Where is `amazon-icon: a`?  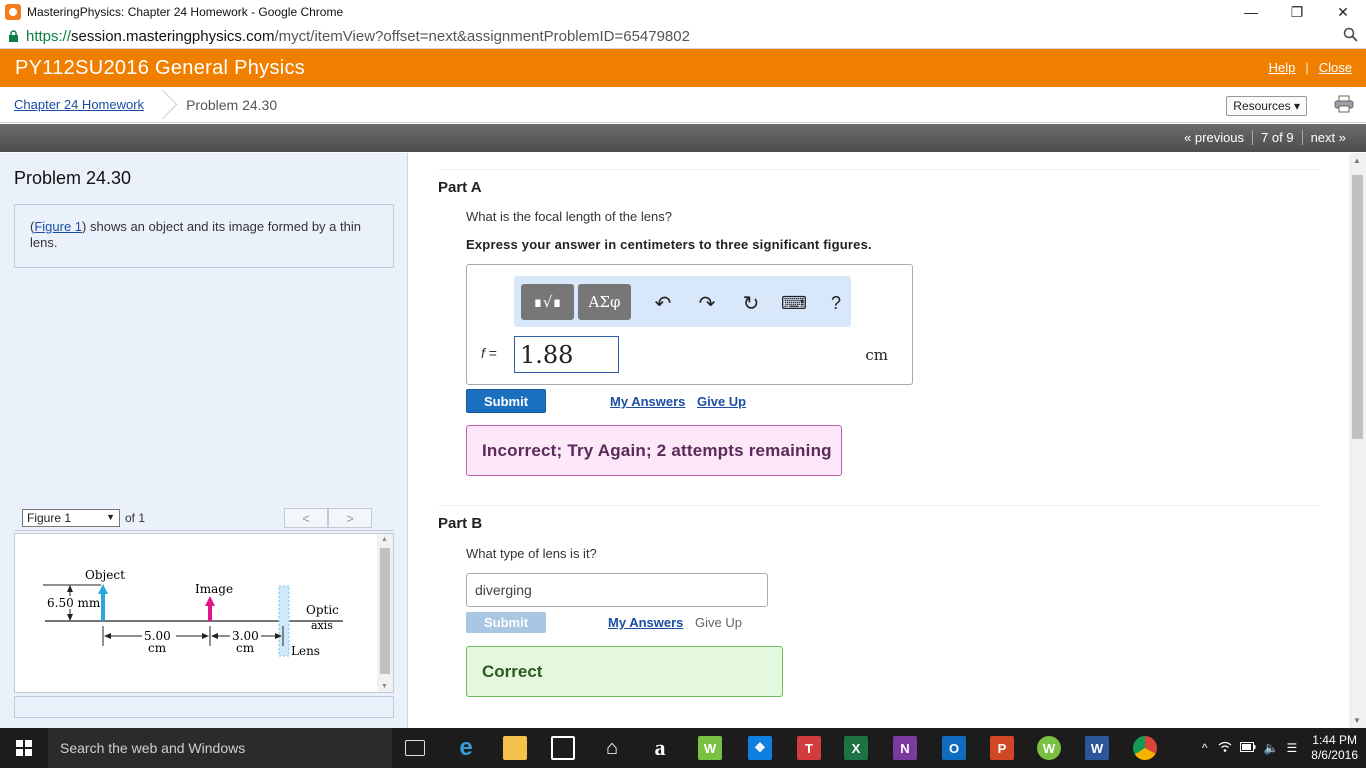 amazon-icon: a is located at coordinates (660, 747).